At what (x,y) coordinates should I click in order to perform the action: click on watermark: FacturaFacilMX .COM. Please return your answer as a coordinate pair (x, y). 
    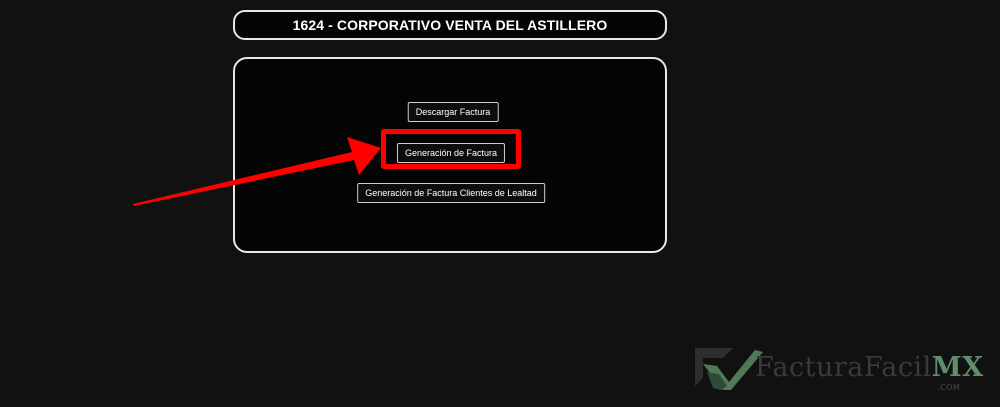
    Looking at the image, I should click on (843, 371).